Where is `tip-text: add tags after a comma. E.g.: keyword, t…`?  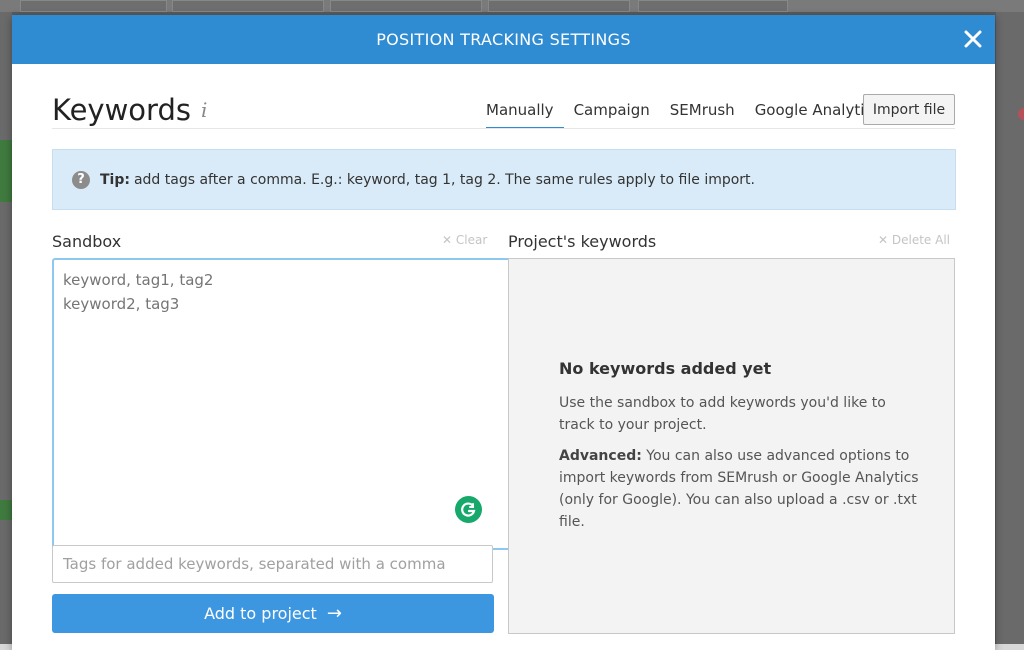
tip-text: add tags after a comma. E.g.: keyword, t… is located at coordinates (444, 179).